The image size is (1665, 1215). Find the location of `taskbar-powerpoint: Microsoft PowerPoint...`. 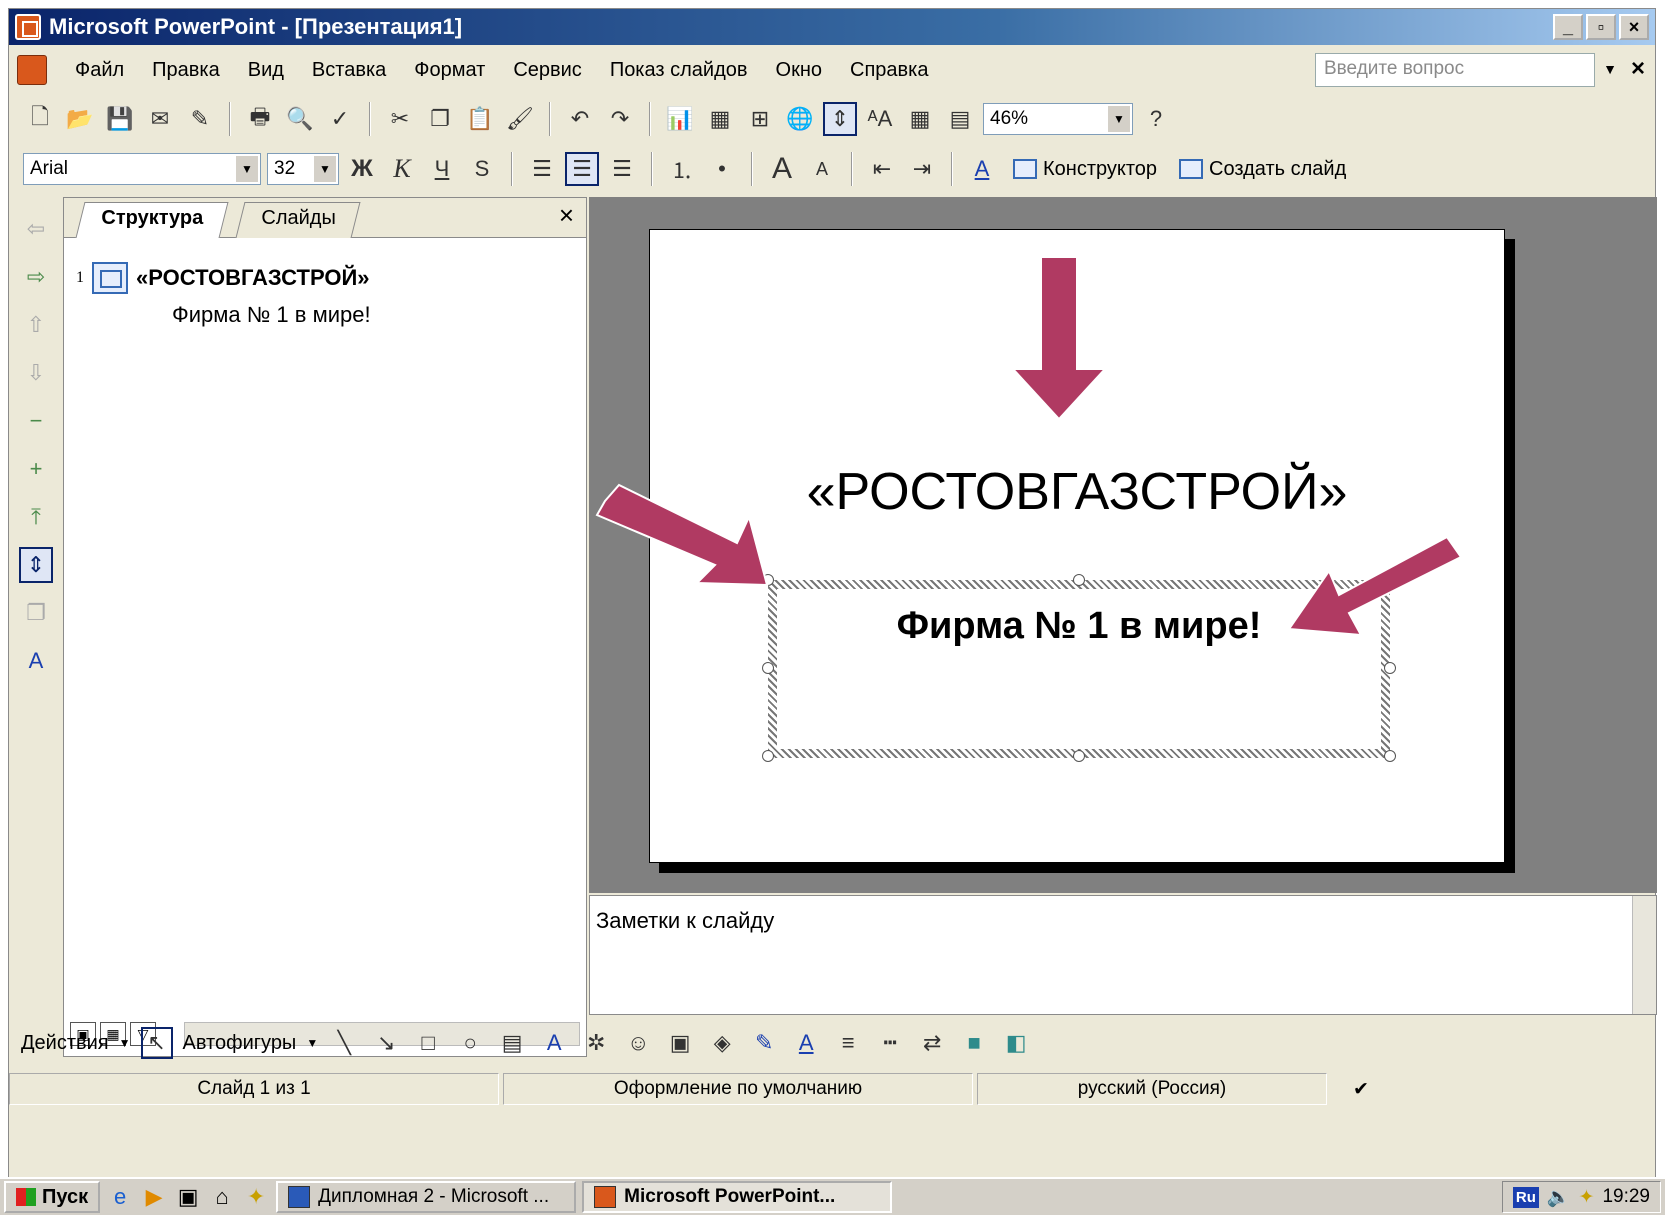

taskbar-powerpoint: Microsoft PowerPoint... is located at coordinates (737, 1197).